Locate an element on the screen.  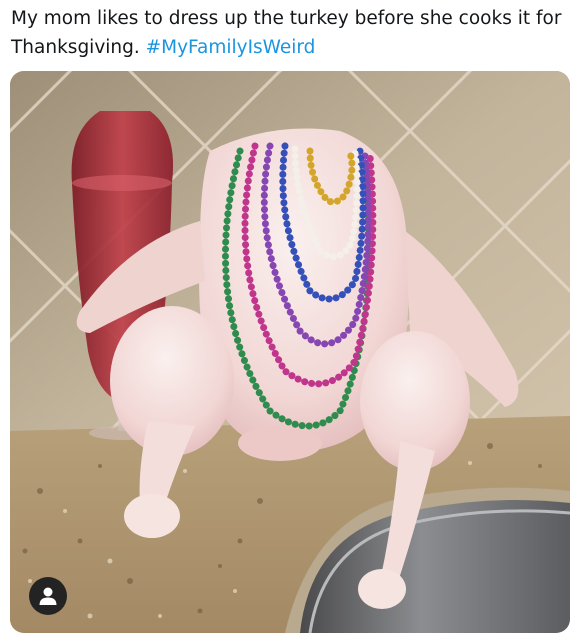
hashtag-link: #MyFamilyIsWeird is located at coordinates (231, 47).